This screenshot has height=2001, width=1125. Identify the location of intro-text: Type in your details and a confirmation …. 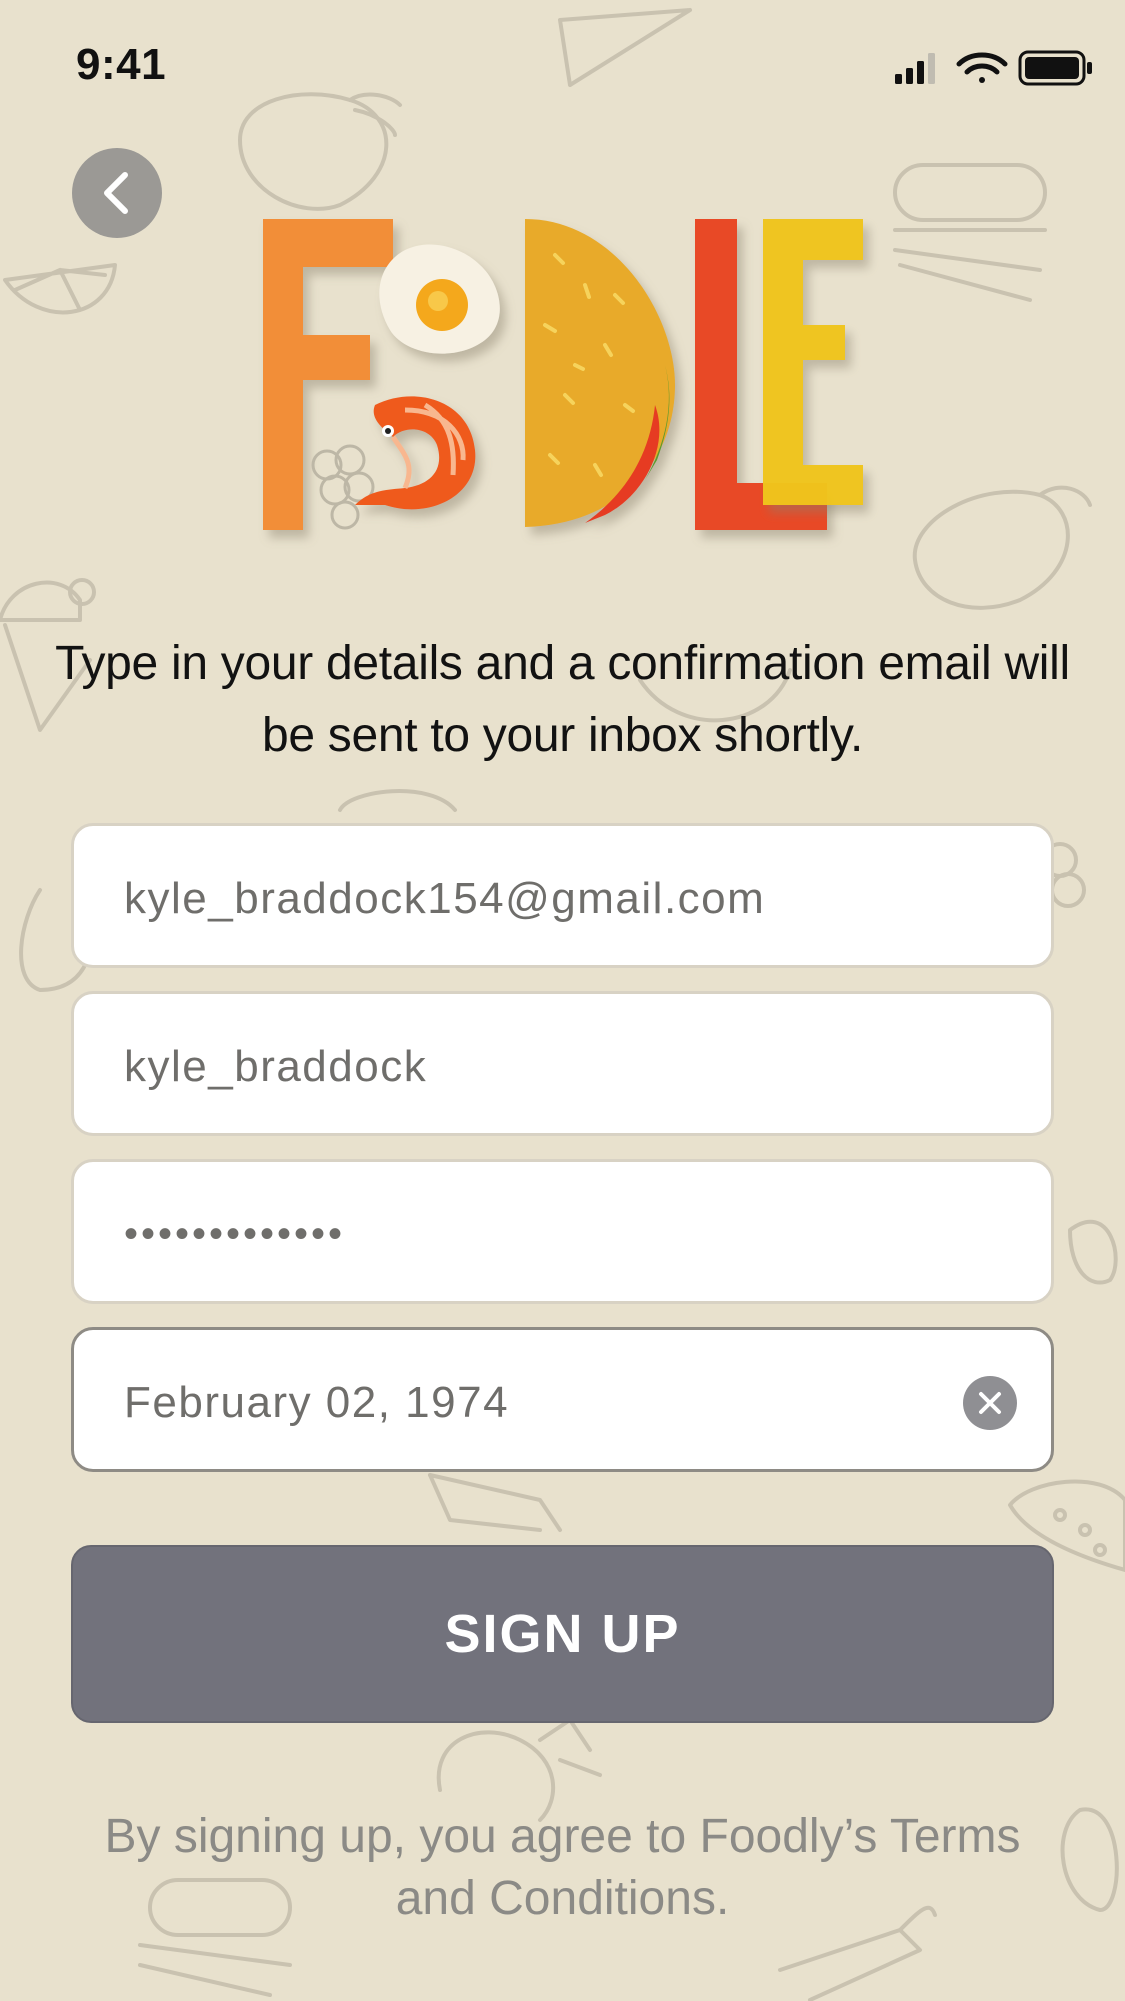
(562, 699).